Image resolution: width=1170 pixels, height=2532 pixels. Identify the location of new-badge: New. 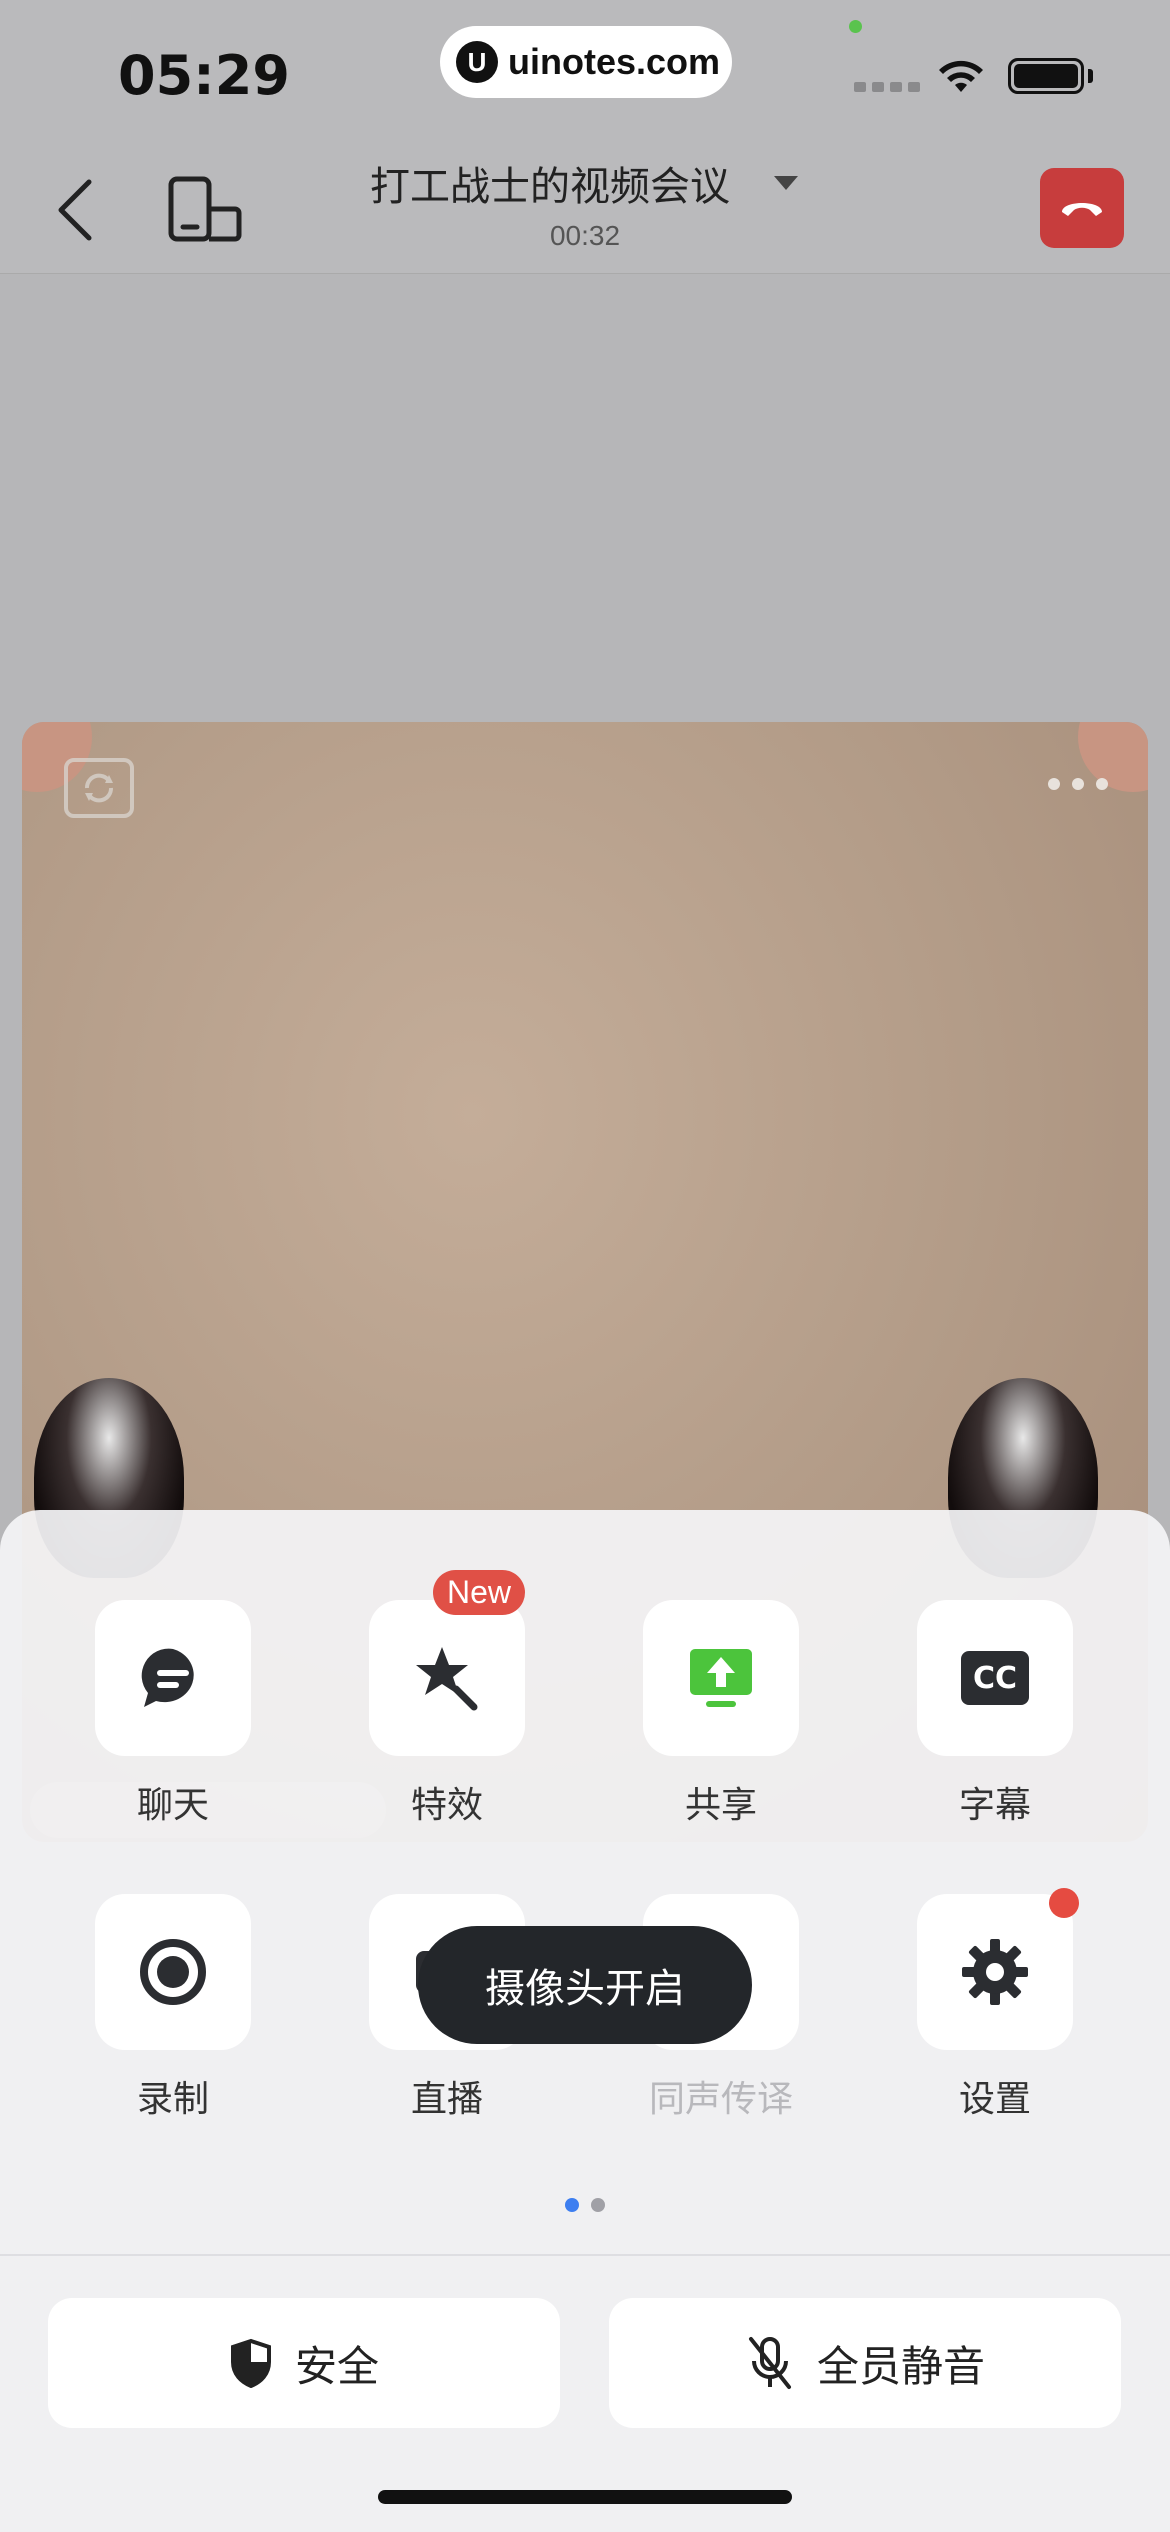
(479, 1592).